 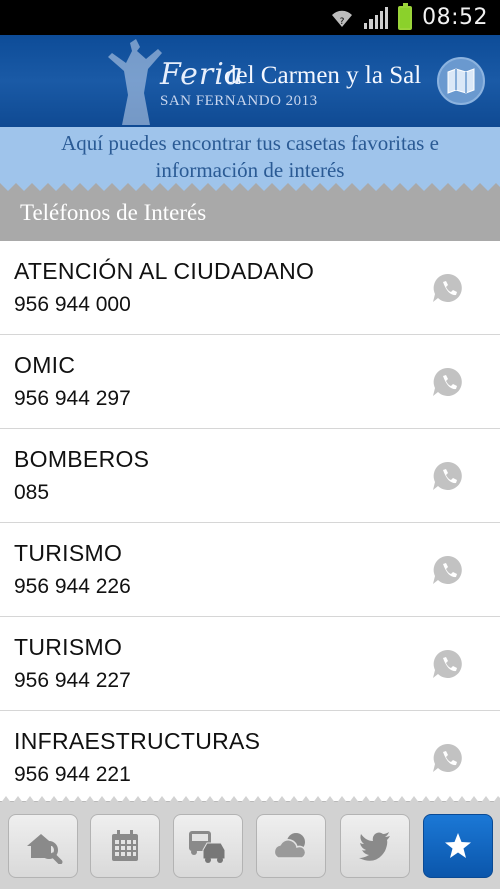 I want to click on logo-main-text: del Carmen y la Sal, so click(x=323, y=75).